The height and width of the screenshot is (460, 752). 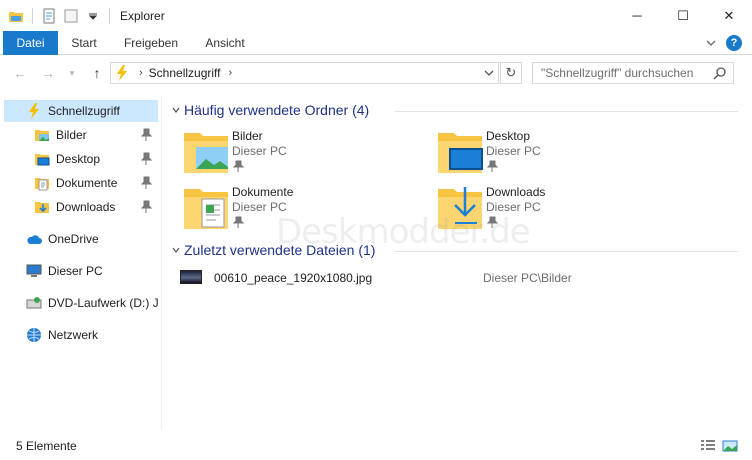 What do you see at coordinates (376, 43) in the screenshot?
I see `ribbon-tabs: Datei Start Freigeben Ansicht ?` at bounding box center [376, 43].